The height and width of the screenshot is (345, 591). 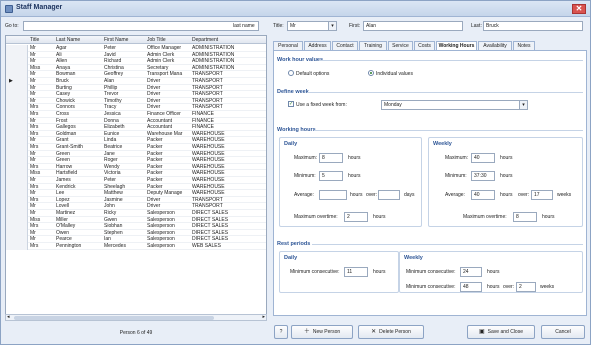 I want to click on cancel-button: Cancel, so click(x=563, y=332).